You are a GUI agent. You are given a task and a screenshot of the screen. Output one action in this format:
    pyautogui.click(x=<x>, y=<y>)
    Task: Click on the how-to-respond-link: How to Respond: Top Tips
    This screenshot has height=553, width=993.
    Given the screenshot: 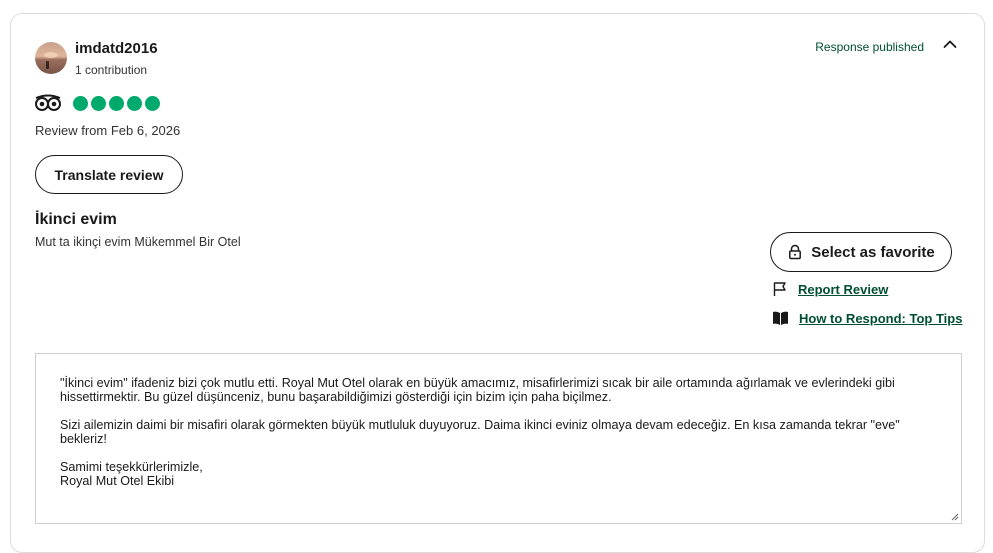 What is the action you would take?
    pyautogui.click(x=867, y=318)
    